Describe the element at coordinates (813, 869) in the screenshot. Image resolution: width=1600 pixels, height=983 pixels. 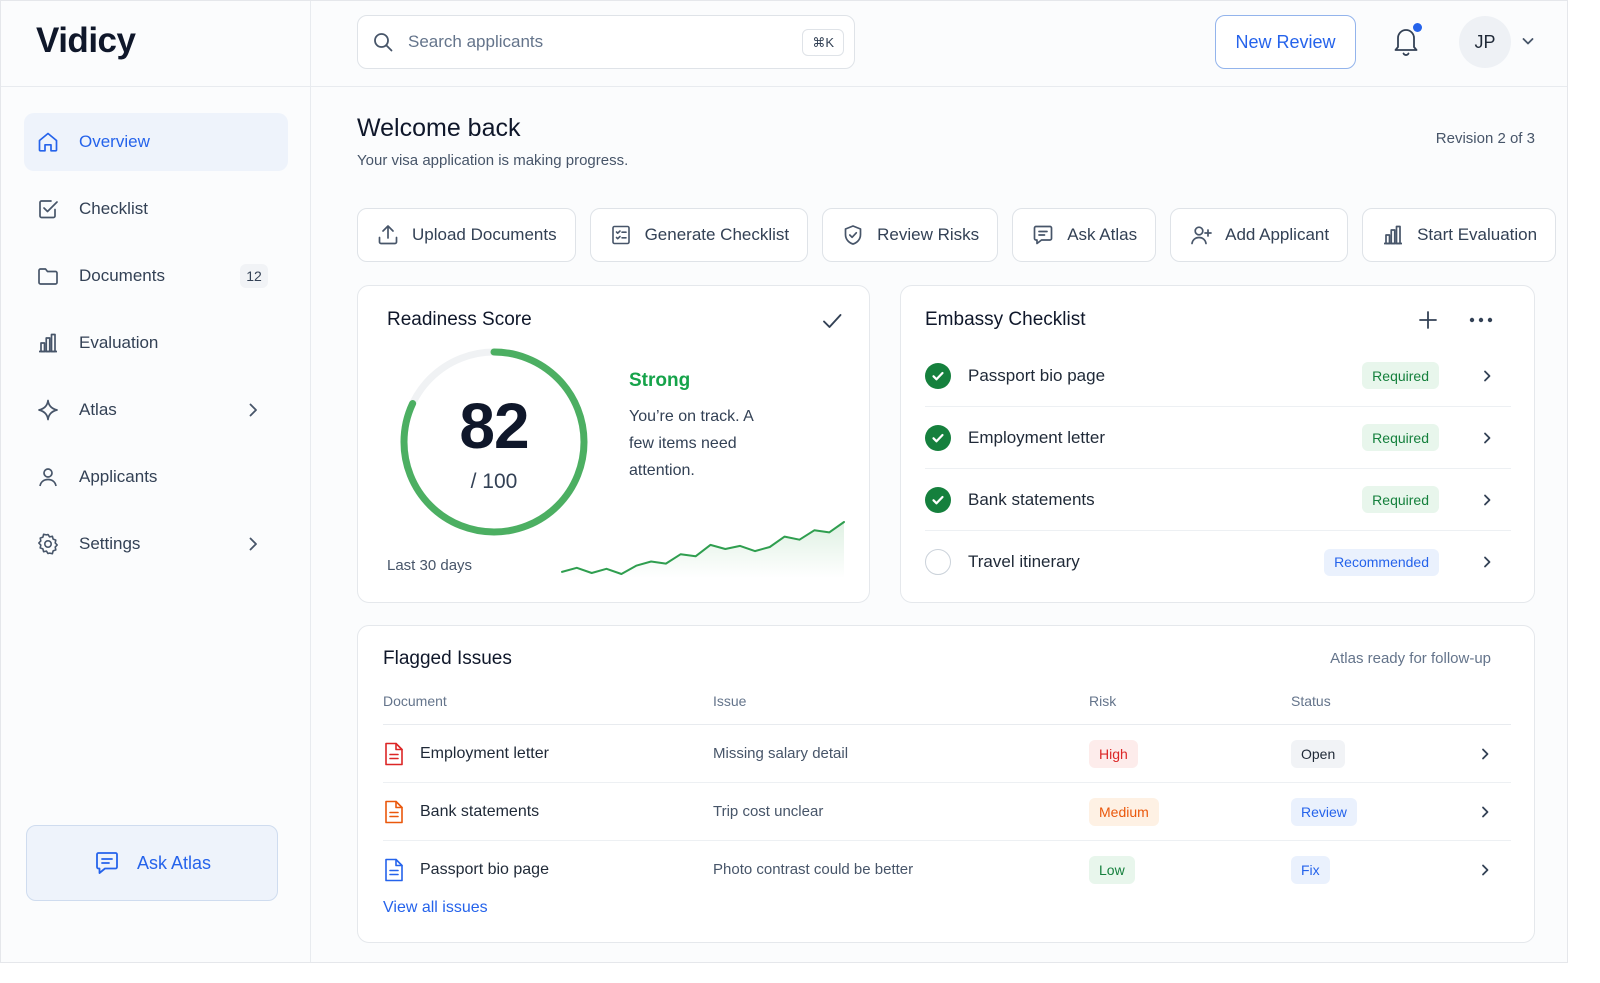
I see `issue-description: Photo contrast could be better` at that location.